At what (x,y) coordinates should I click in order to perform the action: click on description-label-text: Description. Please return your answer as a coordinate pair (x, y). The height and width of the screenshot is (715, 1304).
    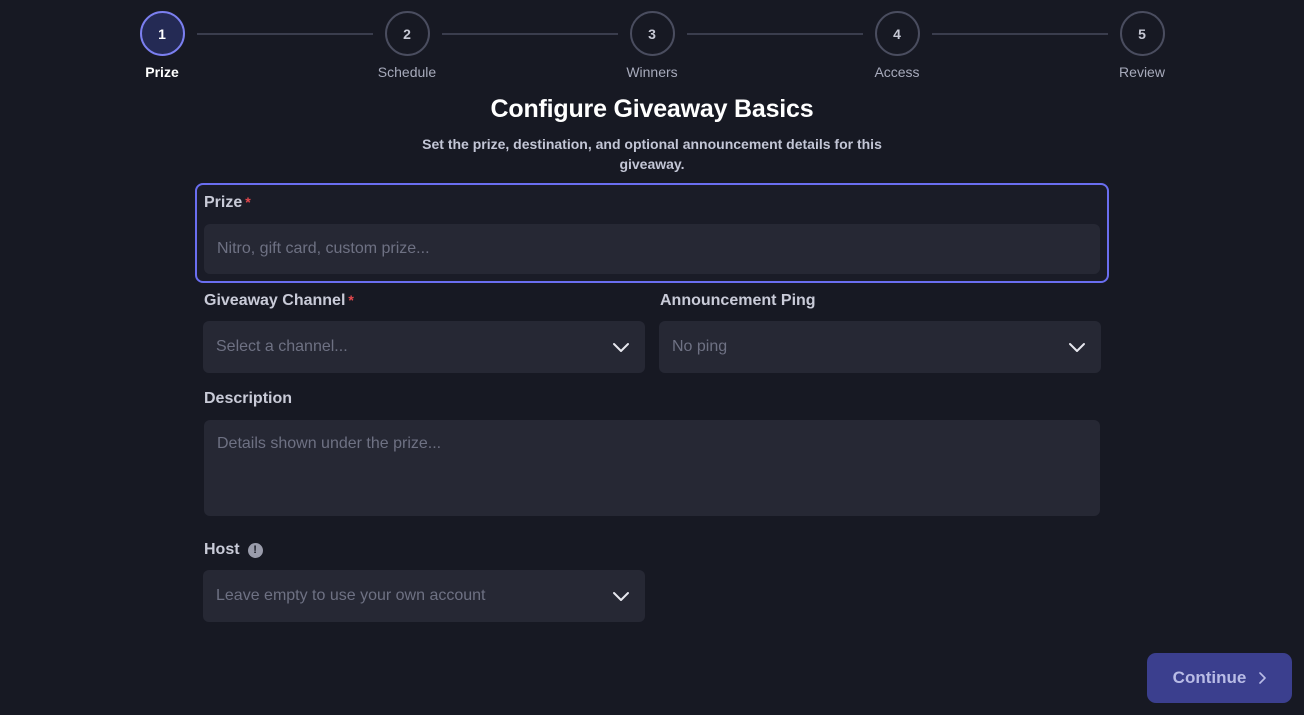
    Looking at the image, I should click on (248, 398).